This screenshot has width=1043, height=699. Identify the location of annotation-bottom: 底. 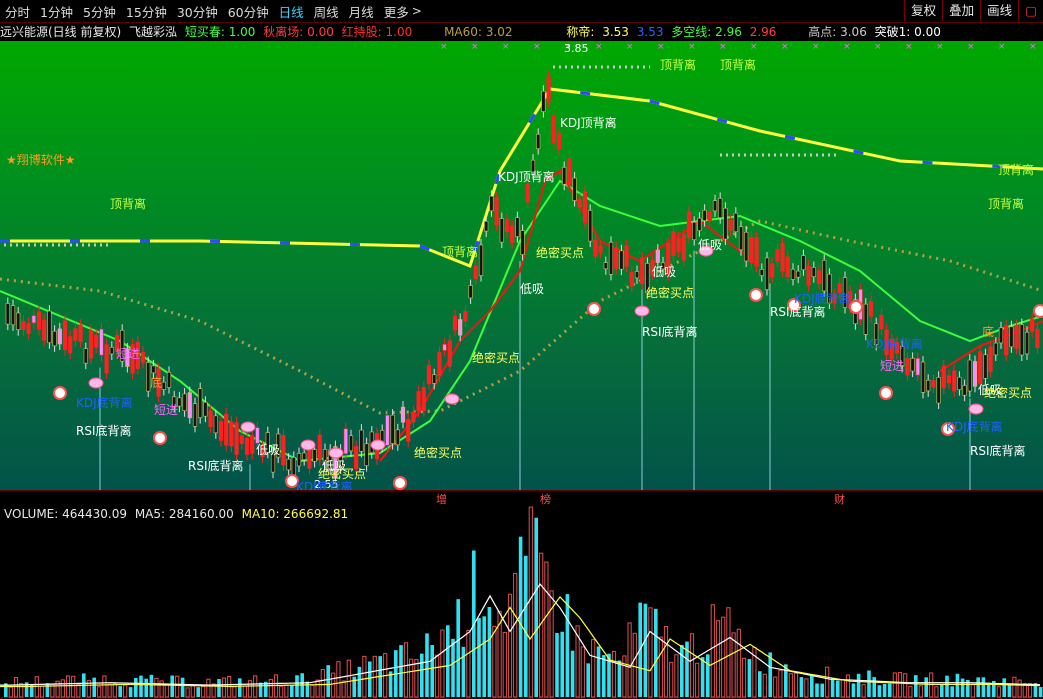
(988, 332).